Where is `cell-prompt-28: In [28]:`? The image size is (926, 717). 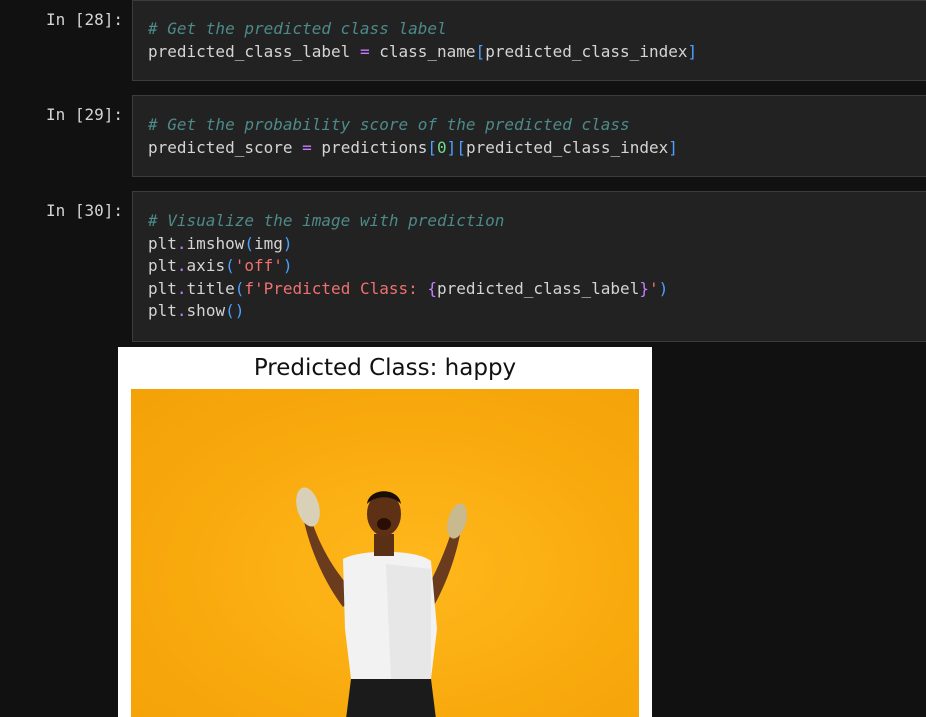
cell-prompt-28: In [28]: is located at coordinates (85, 19).